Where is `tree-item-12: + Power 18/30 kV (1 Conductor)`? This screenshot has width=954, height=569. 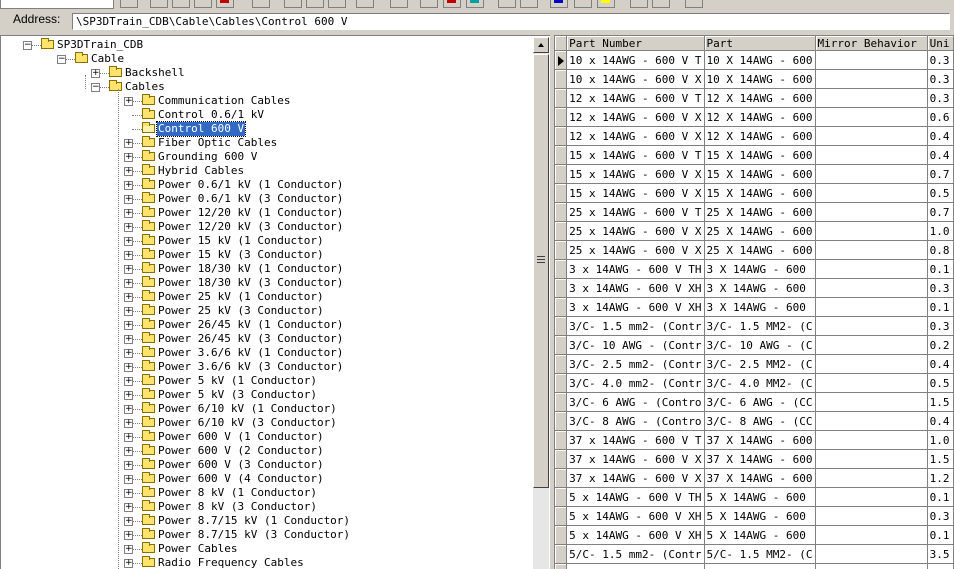
tree-item-12: + Power 18/30 kV (1 Conductor) is located at coordinates (266, 269).